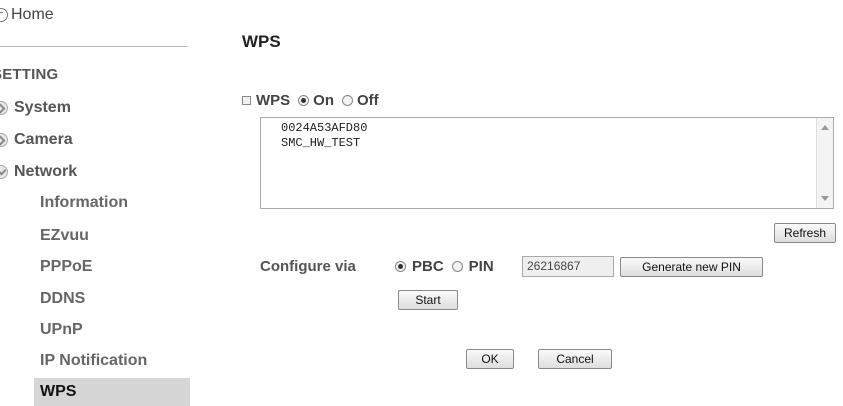 The image size is (843, 406). I want to click on sidebar-group-label: System, so click(42, 107).